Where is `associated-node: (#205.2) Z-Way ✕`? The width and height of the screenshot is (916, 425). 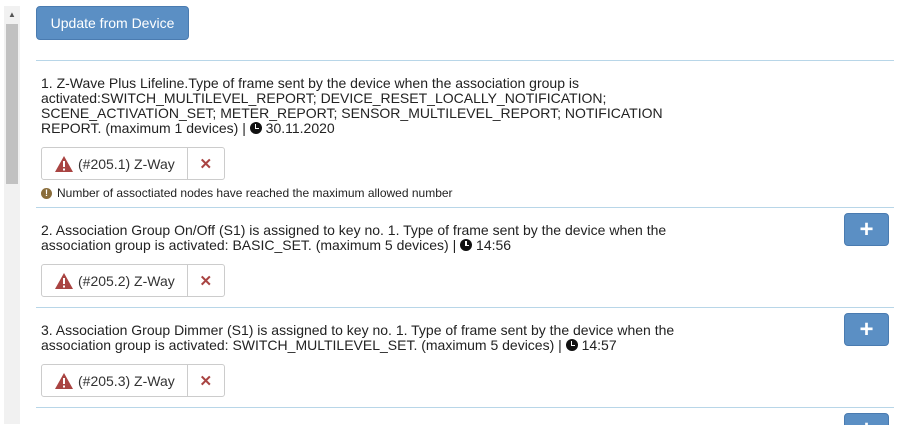
associated-node: (#205.2) Z-Way ✕ is located at coordinates (133, 280).